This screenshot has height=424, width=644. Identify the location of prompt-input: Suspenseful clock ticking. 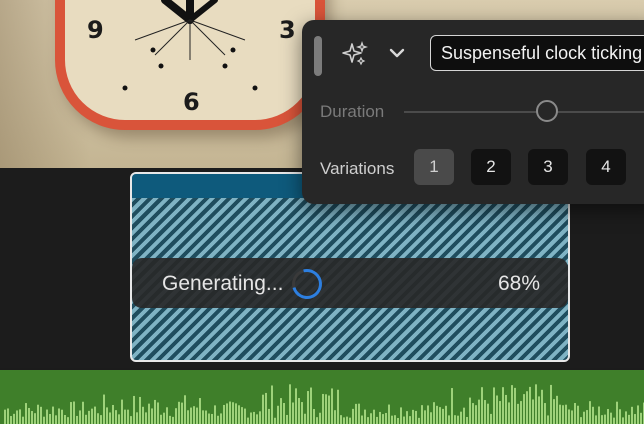
(537, 53).